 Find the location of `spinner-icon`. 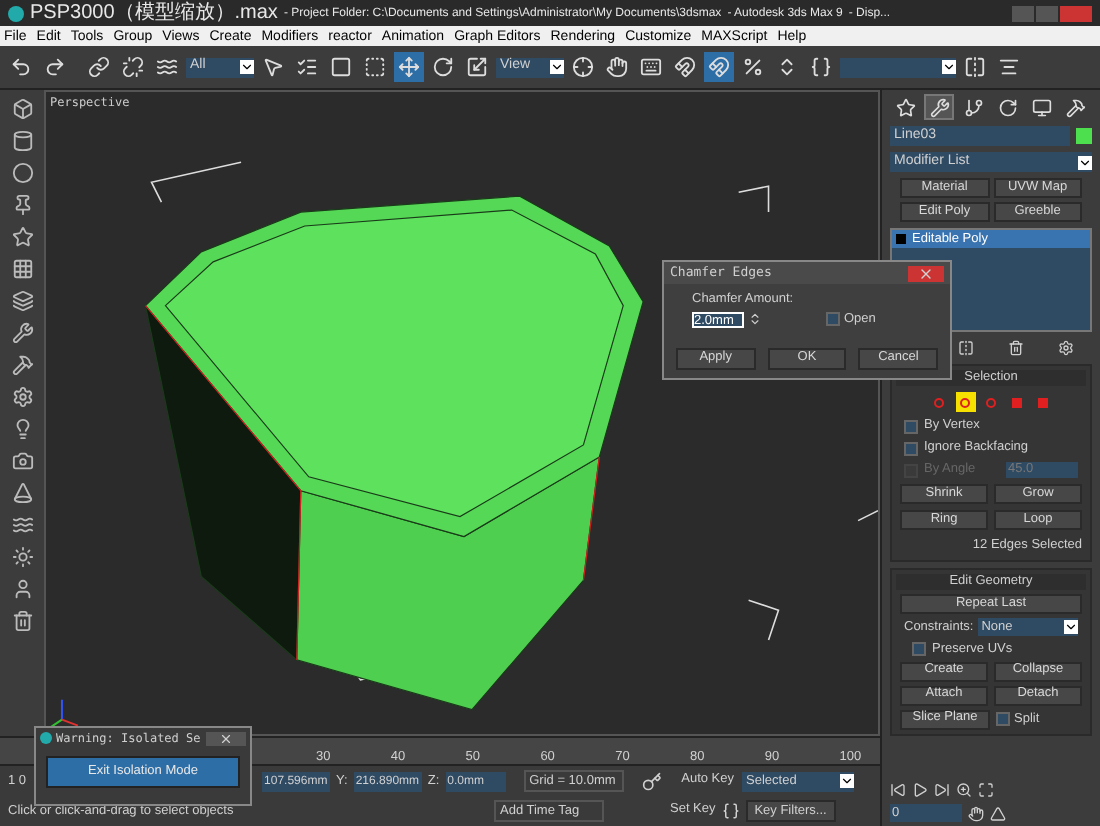

spinner-icon is located at coordinates (755, 319).